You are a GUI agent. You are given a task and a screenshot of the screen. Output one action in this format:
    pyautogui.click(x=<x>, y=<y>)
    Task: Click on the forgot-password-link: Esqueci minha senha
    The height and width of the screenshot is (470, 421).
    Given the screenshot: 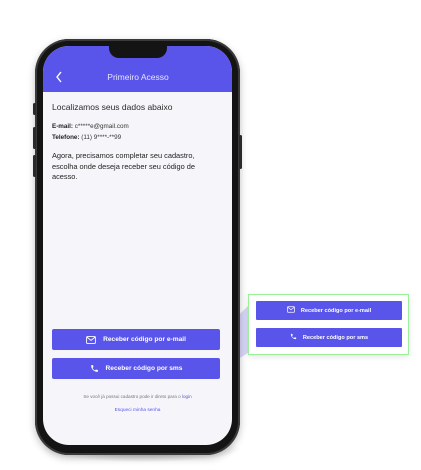 What is the action you would take?
    pyautogui.click(x=137, y=410)
    